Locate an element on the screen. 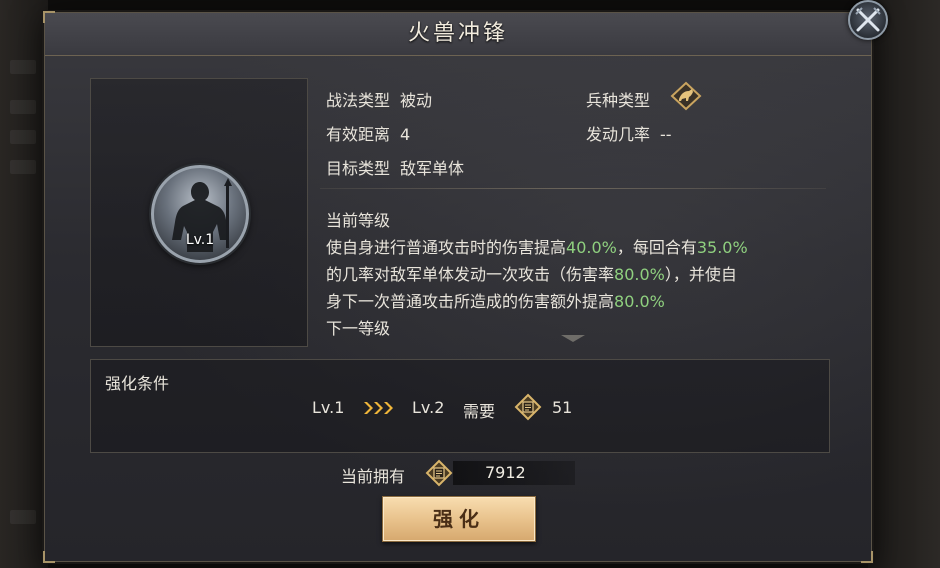 The image size is (940, 568). close-button is located at coordinates (868, 20).